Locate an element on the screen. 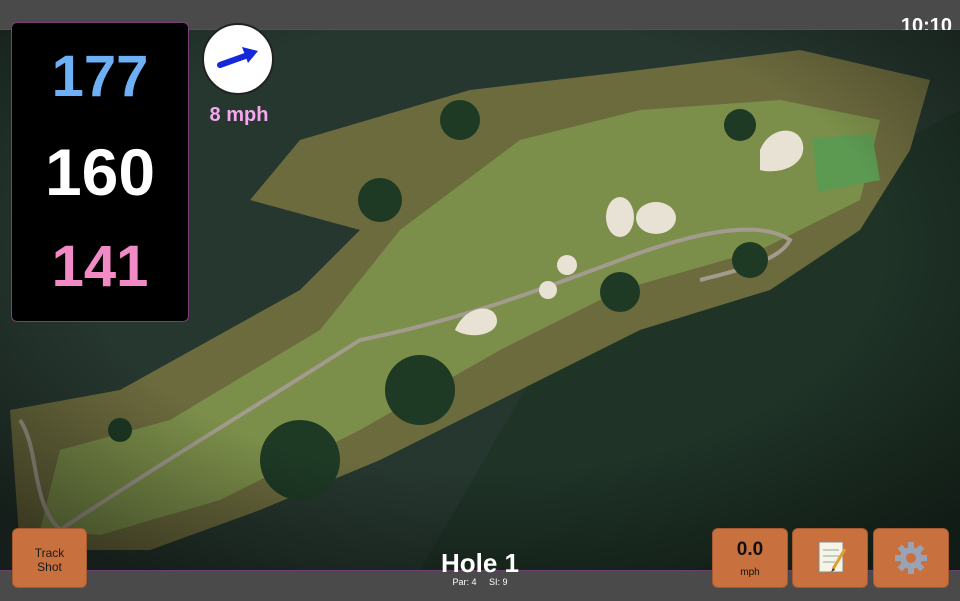 The height and width of the screenshot is (601, 960). settings-button is located at coordinates (911, 558).